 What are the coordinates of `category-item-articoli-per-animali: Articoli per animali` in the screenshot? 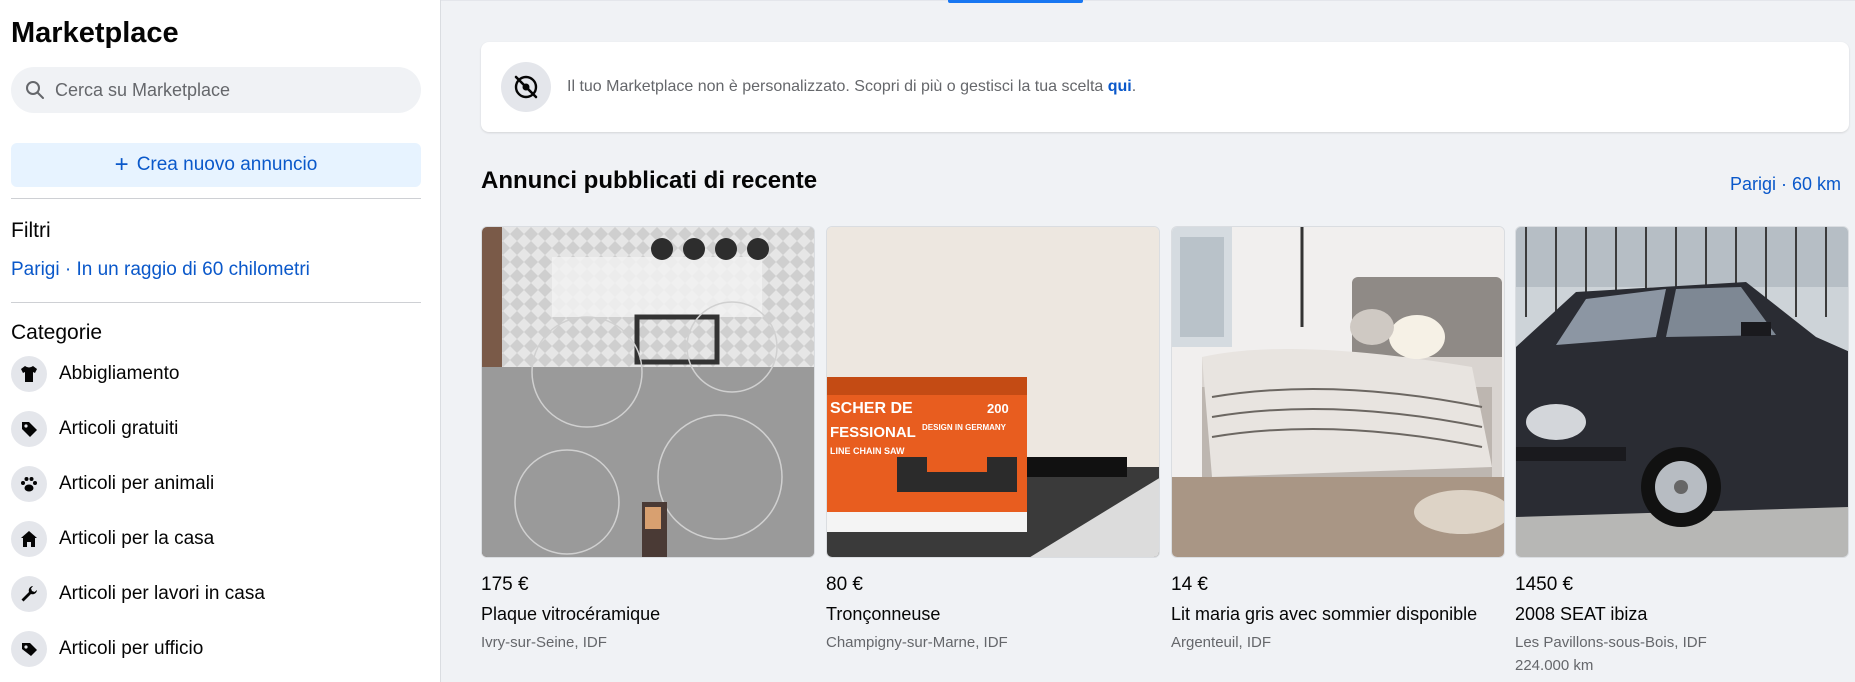 It's located at (216, 484).